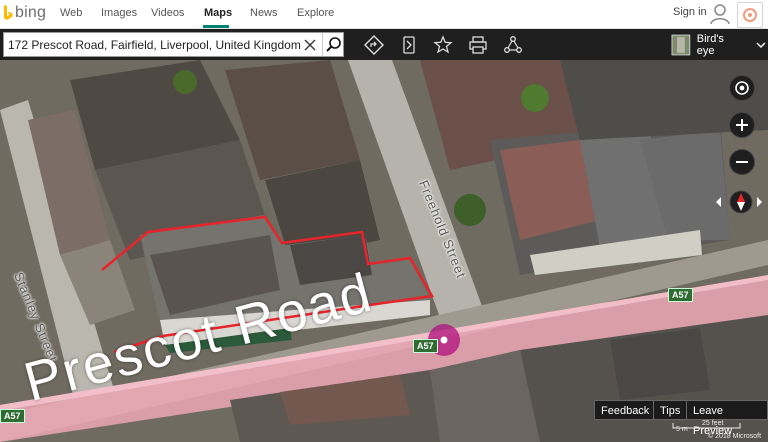  What do you see at coordinates (713, 423) in the screenshot?
I see `scale-label: 25 feet` at bounding box center [713, 423].